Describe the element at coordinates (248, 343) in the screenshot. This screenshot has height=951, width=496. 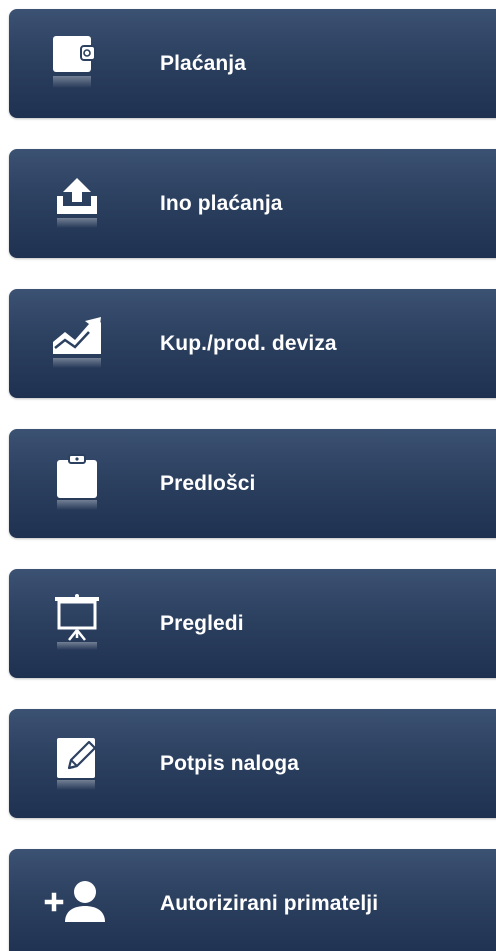
I see `menu-item-label: Kup./prod. deviza` at that location.